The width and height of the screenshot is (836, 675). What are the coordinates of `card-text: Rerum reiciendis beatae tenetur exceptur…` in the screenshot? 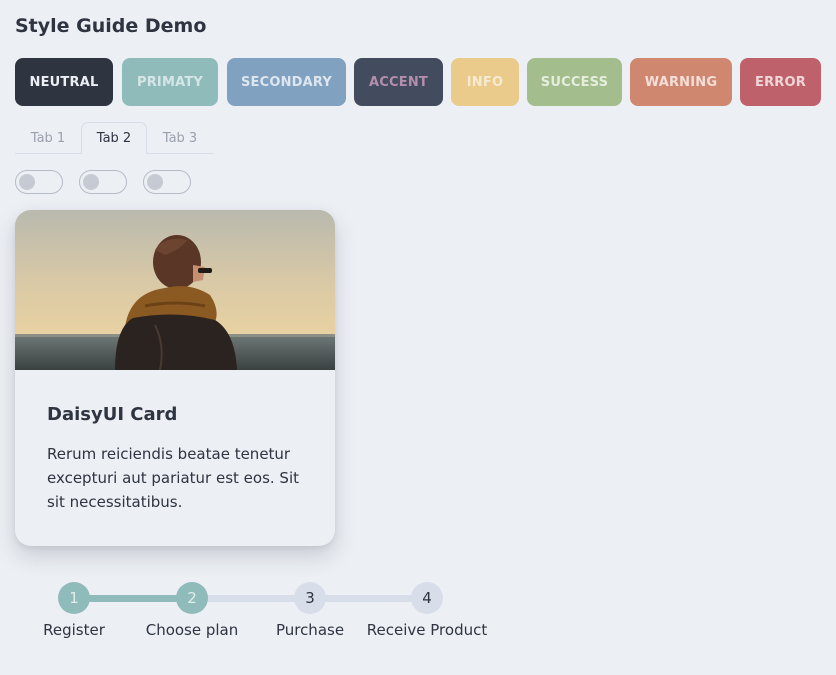 It's located at (173, 478).